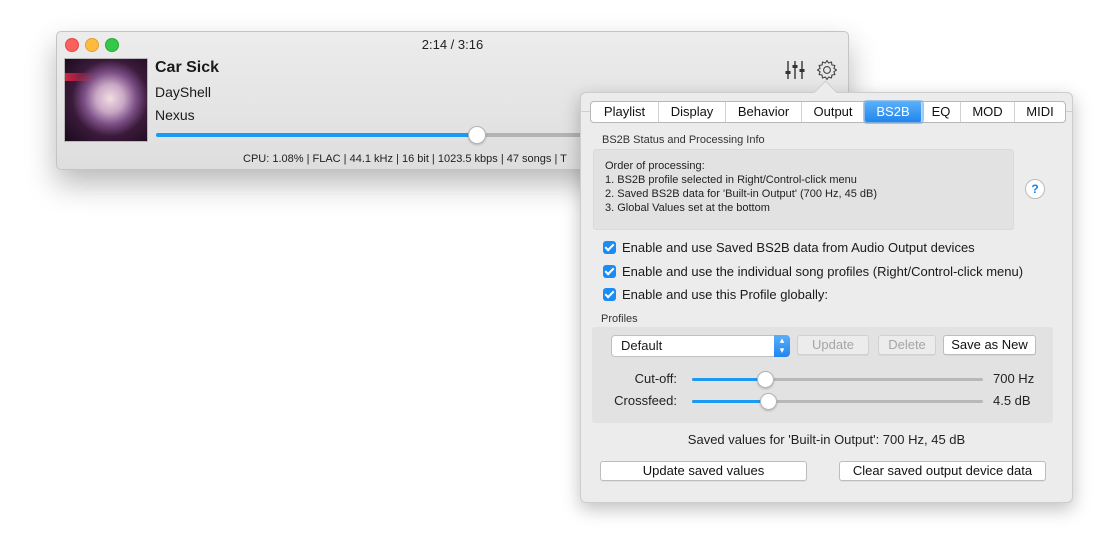 The image size is (1102, 536). I want to click on crossfeed-label: Crossfeed:, so click(645, 400).